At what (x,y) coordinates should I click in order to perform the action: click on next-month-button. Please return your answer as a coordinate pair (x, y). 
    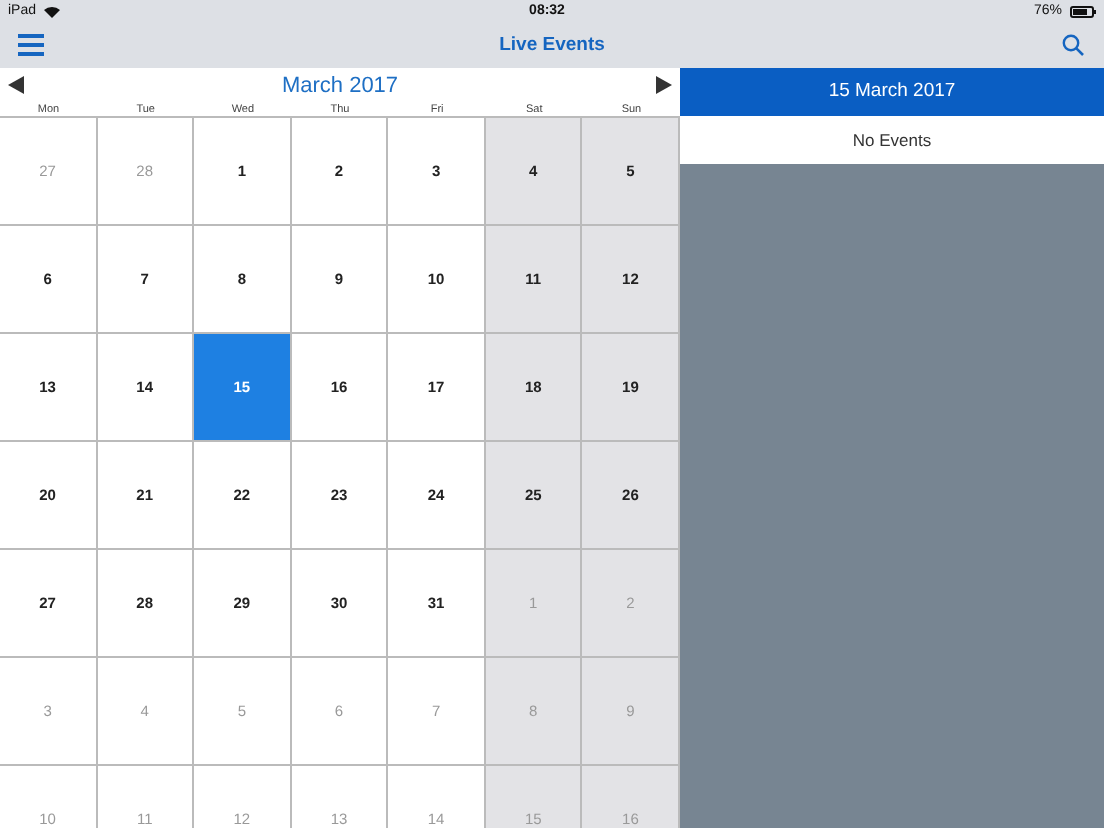
    Looking at the image, I should click on (664, 85).